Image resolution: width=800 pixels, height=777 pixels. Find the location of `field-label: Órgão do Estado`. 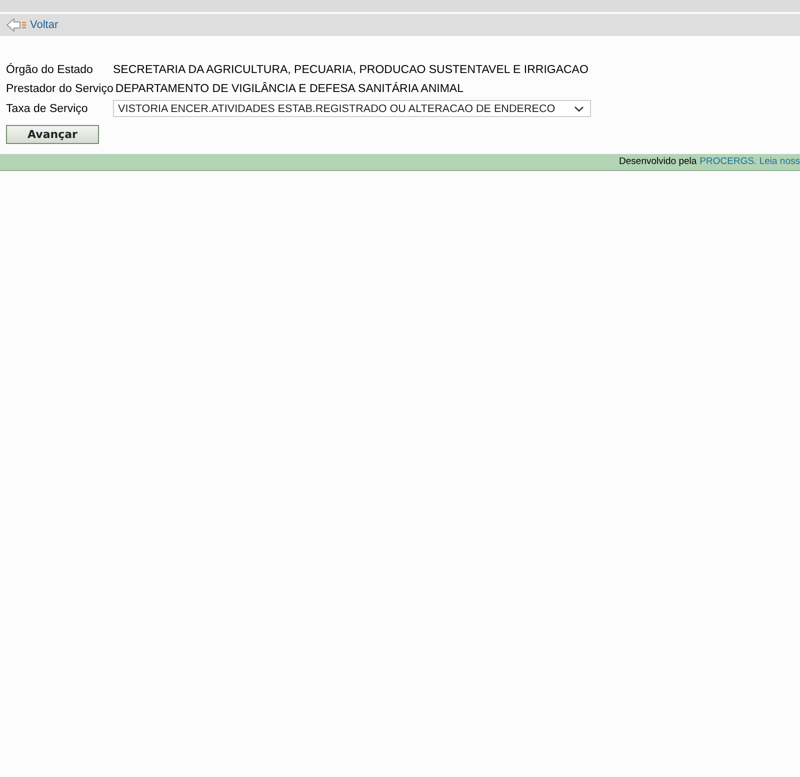

field-label: Órgão do Estado is located at coordinates (50, 70).